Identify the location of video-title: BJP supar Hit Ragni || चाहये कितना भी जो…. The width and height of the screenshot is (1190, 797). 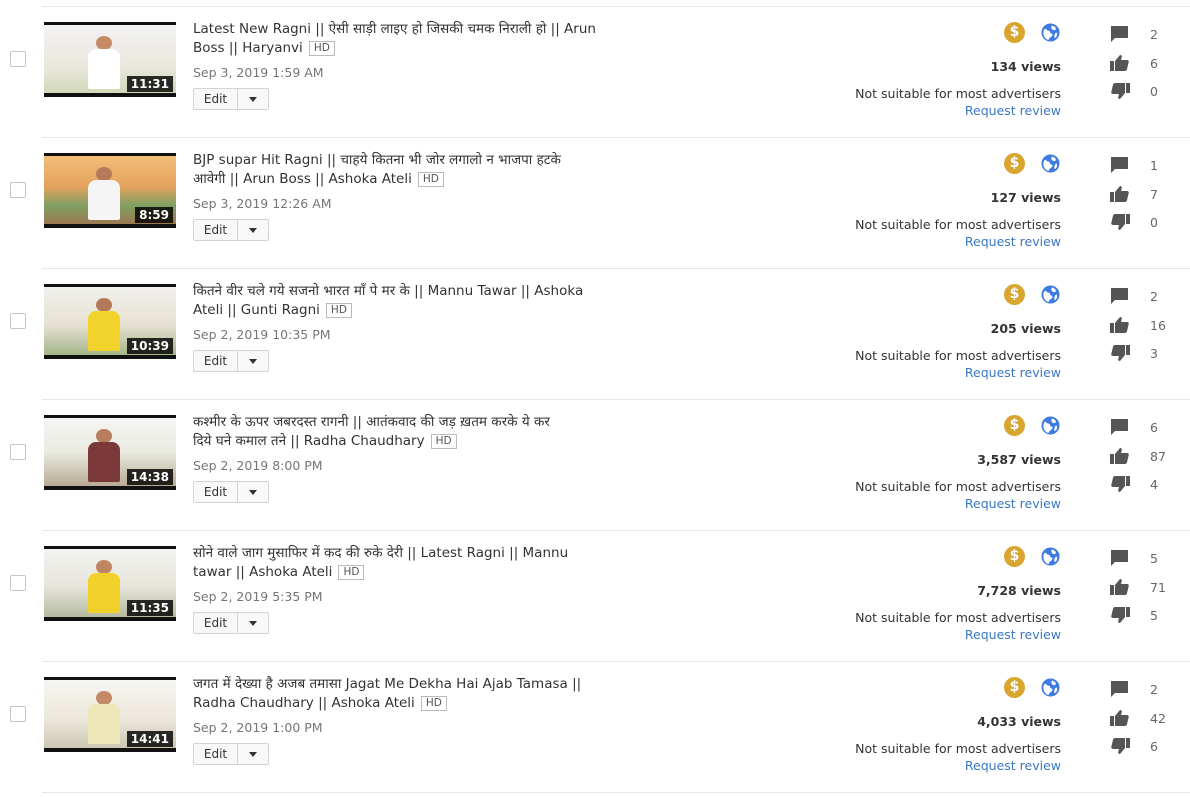
(403, 170).